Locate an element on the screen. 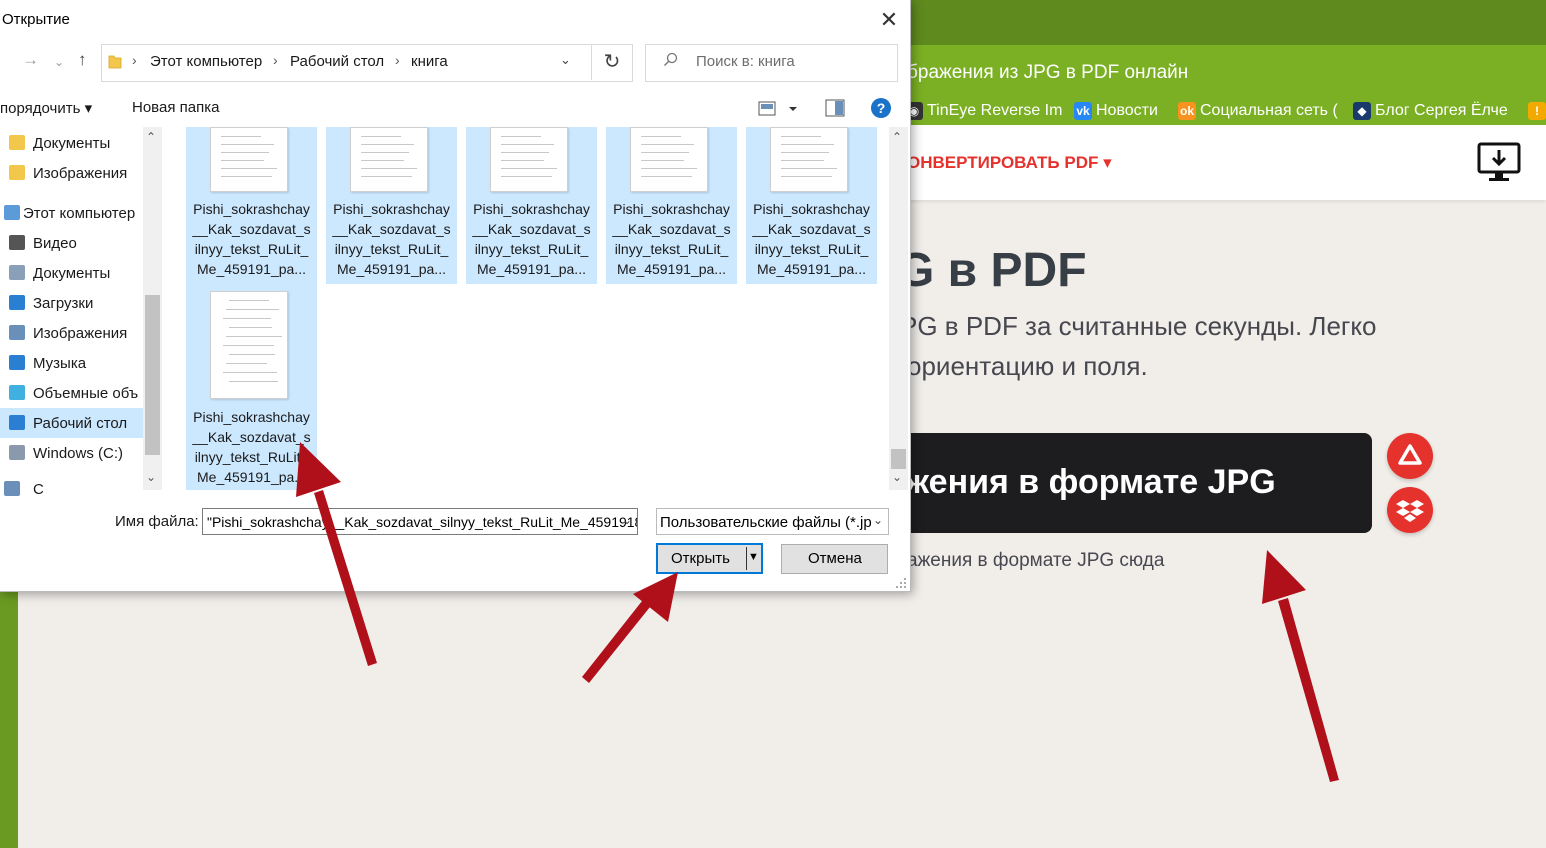  open-button-label: Открыть is located at coordinates (700, 558).